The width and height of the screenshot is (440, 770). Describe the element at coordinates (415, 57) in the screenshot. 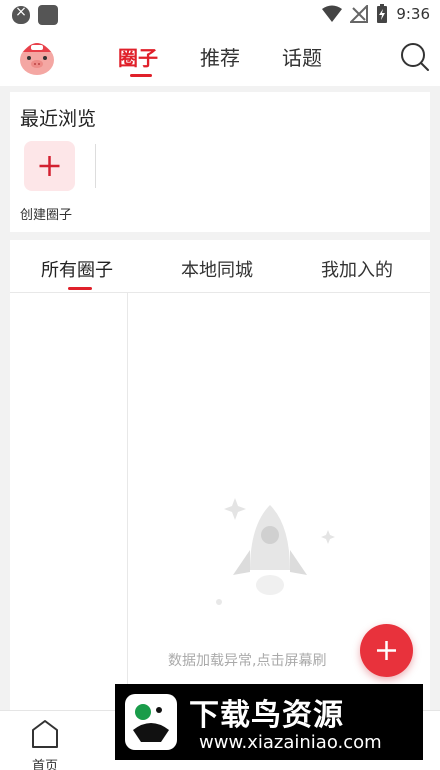

I see `search-icon` at that location.